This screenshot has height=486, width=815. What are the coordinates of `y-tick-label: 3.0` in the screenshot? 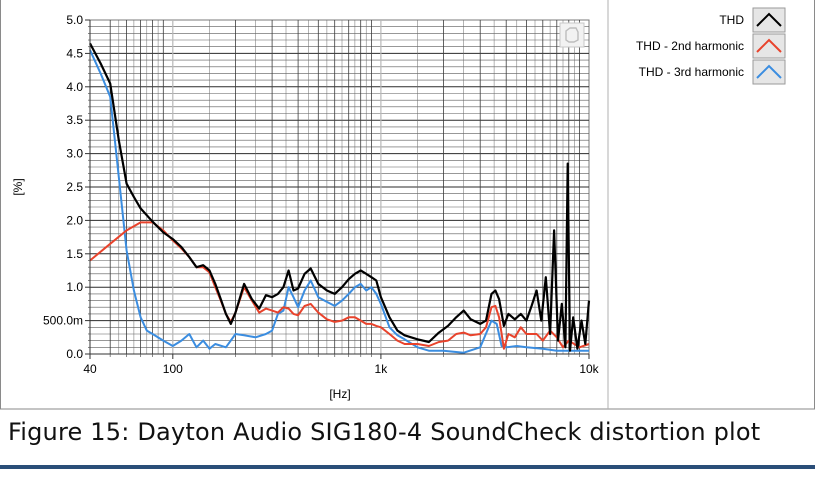 It's located at (74, 154).